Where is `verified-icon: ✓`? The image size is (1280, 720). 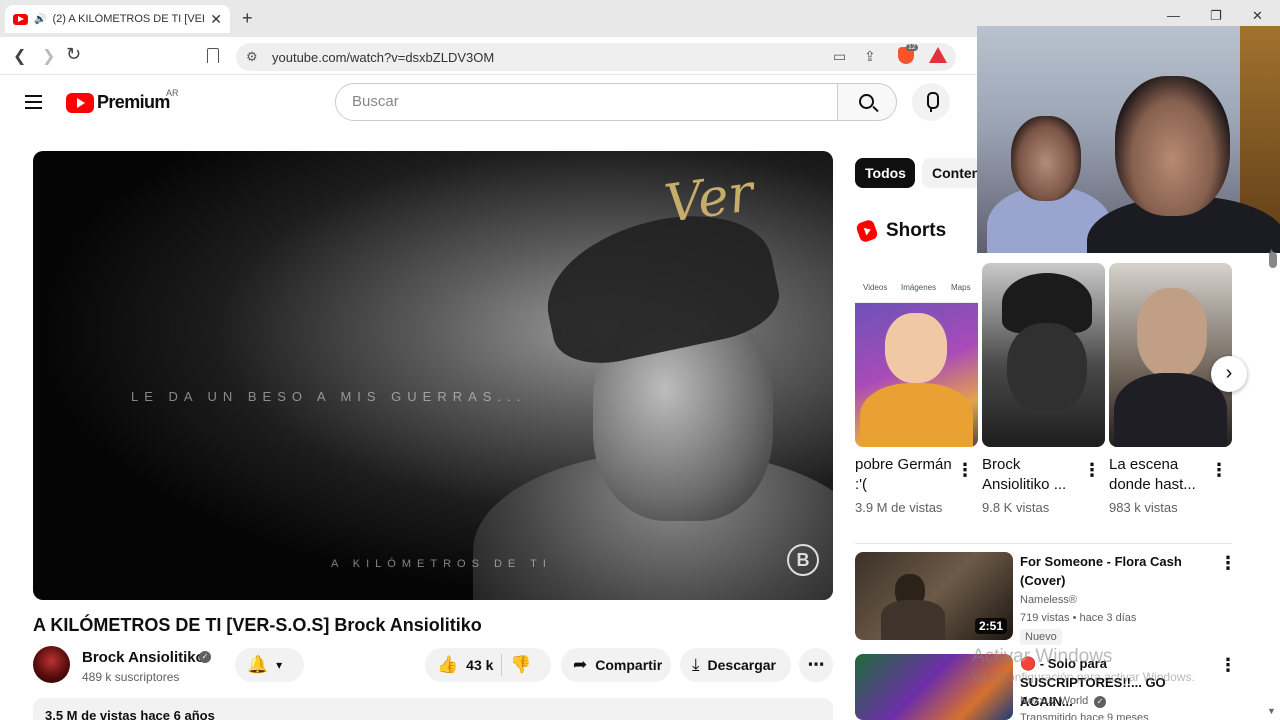 verified-icon: ✓ is located at coordinates (1100, 702).